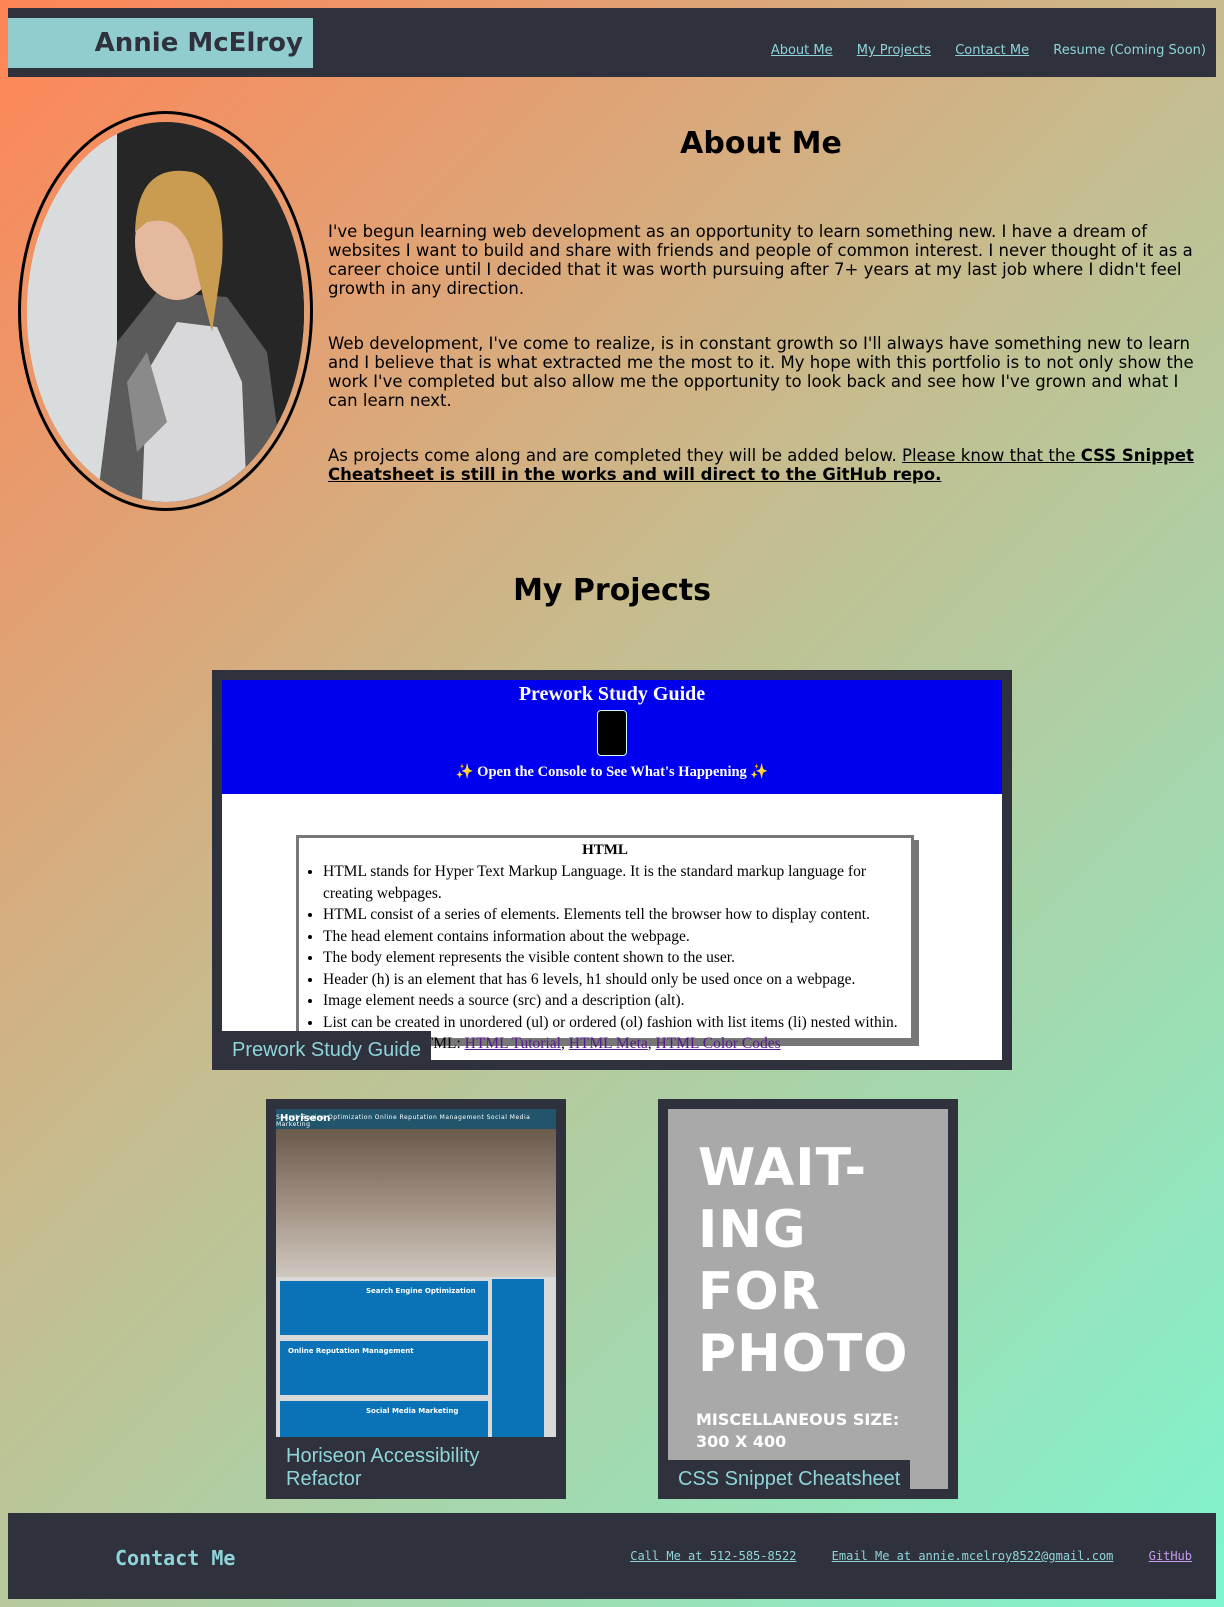 The image size is (1224, 1607). Describe the element at coordinates (605, 850) in the screenshot. I see `prework-box-title: HTML` at that location.